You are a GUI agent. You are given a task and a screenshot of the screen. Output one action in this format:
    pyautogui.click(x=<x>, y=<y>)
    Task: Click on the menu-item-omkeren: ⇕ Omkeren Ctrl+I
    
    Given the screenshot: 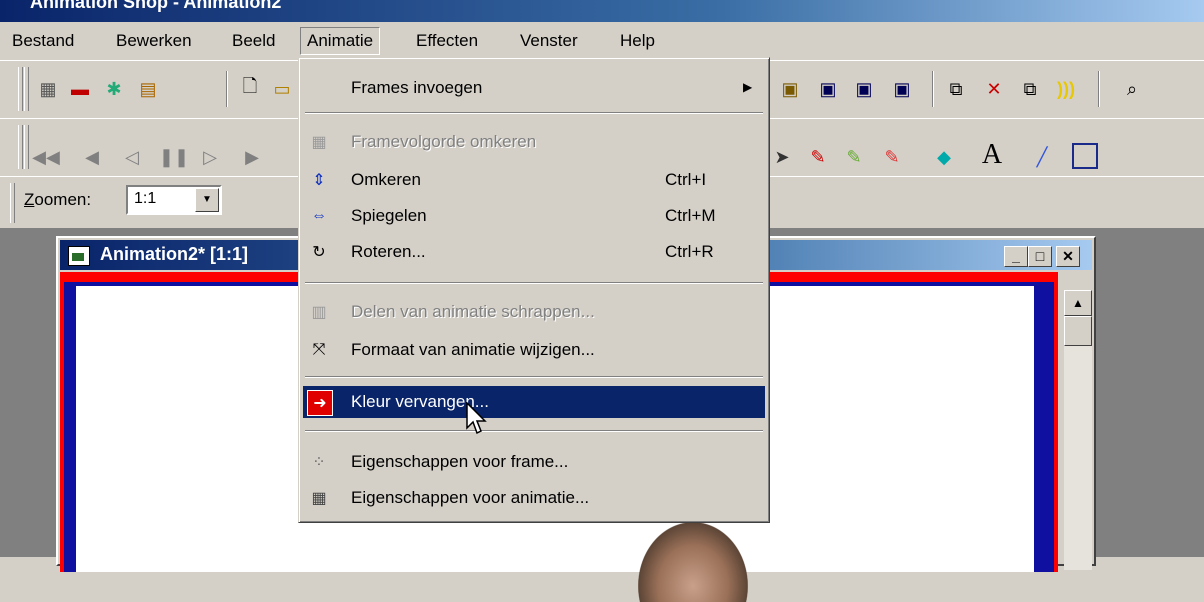 What is the action you would take?
    pyautogui.click(x=534, y=180)
    